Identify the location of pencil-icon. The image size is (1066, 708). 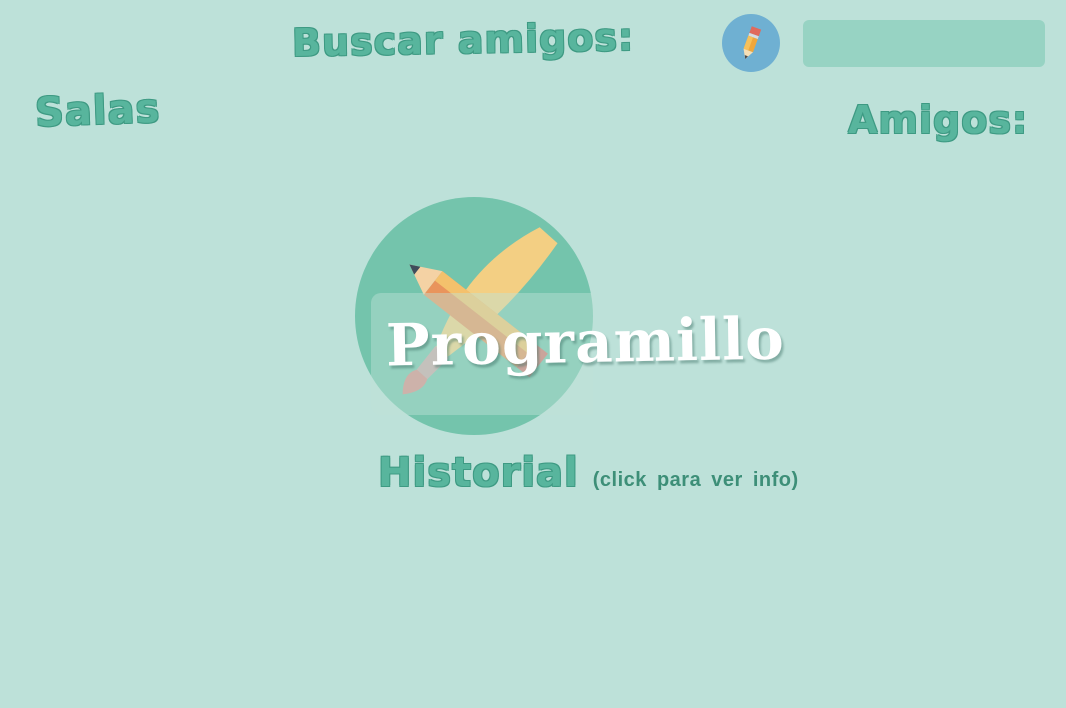
(752, 42).